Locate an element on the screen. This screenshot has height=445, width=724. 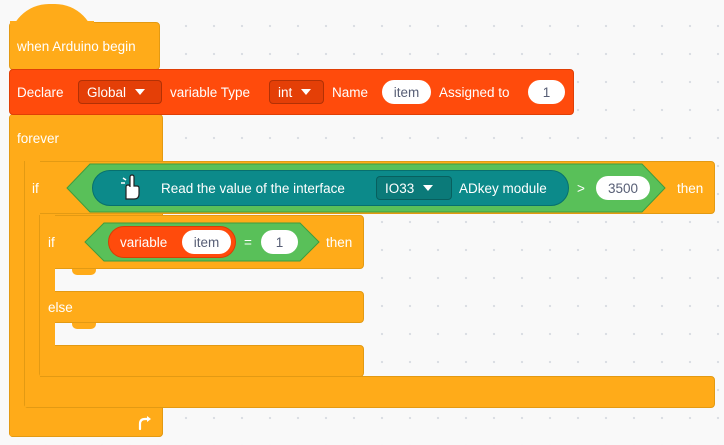
read-interface-label: Read the value of the interface is located at coordinates (253, 188).